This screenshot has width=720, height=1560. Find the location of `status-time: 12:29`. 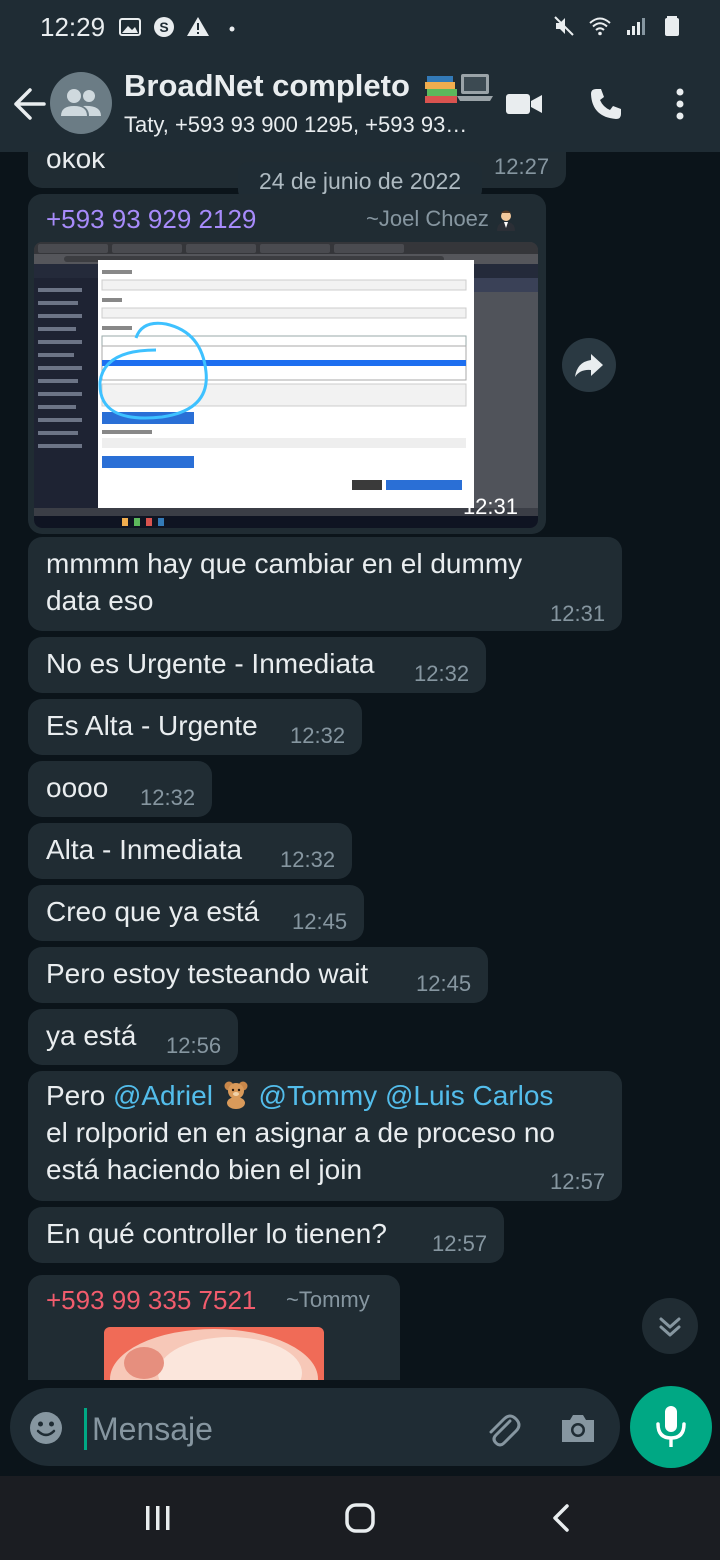

status-time: 12:29 is located at coordinates (73, 27).